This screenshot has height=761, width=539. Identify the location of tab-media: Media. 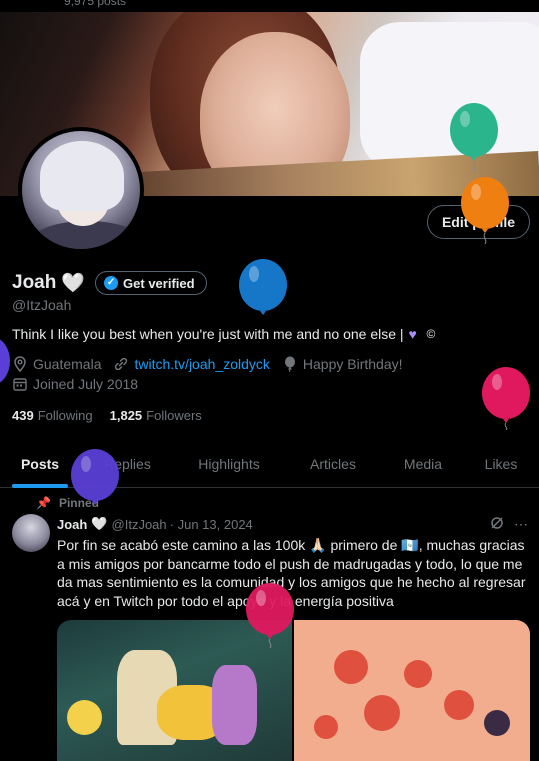
(423, 464).